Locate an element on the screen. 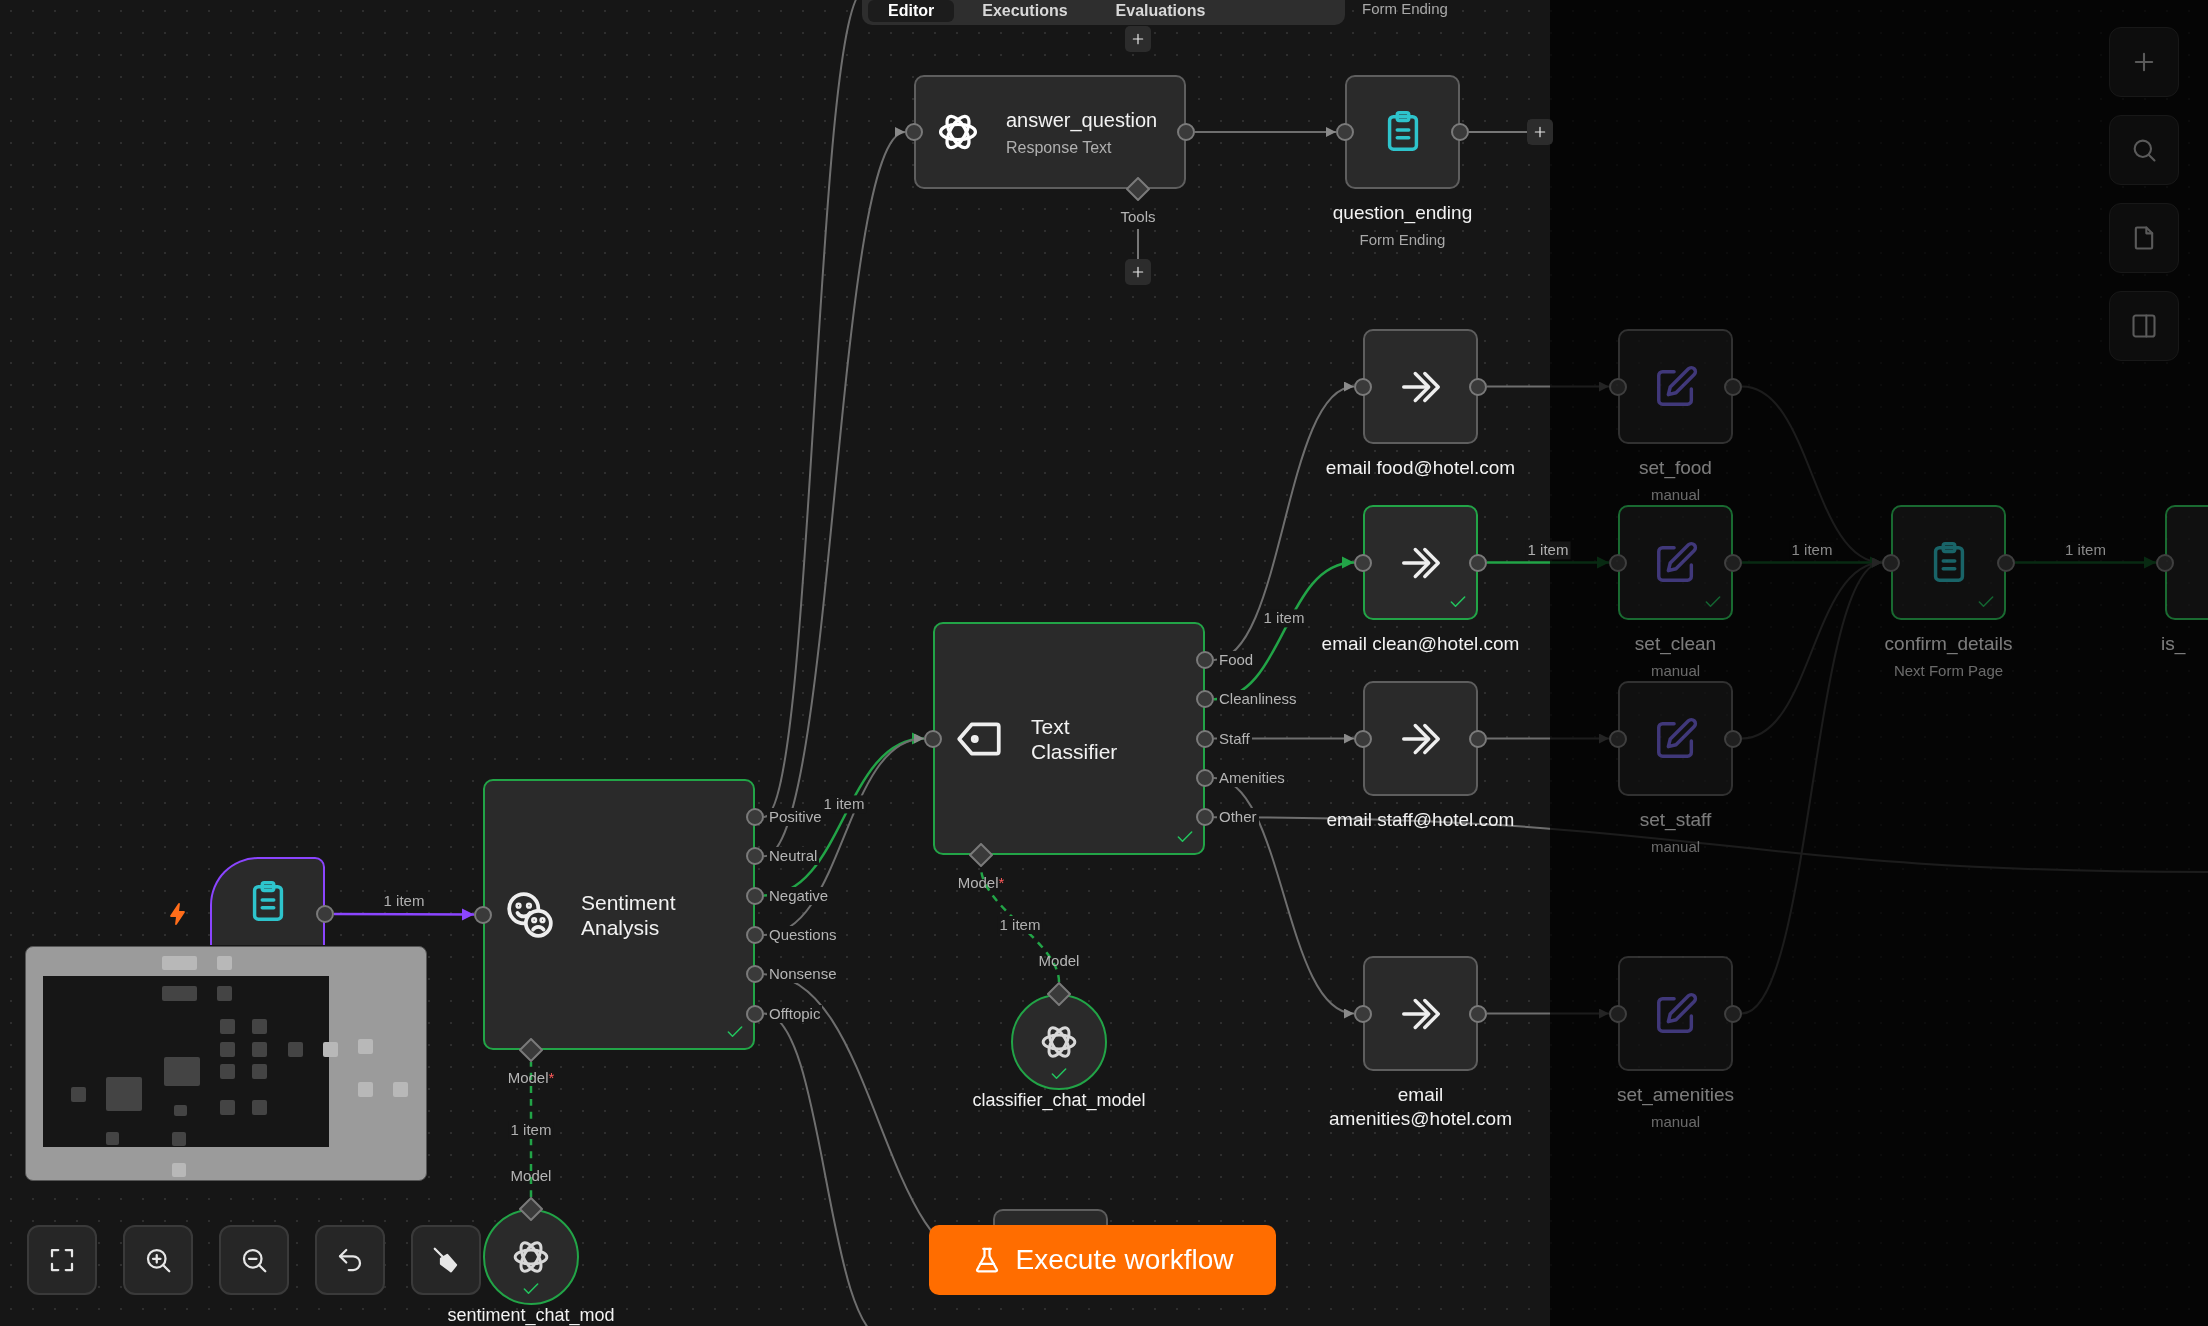  node-title: question_ending is located at coordinates (1402, 213).